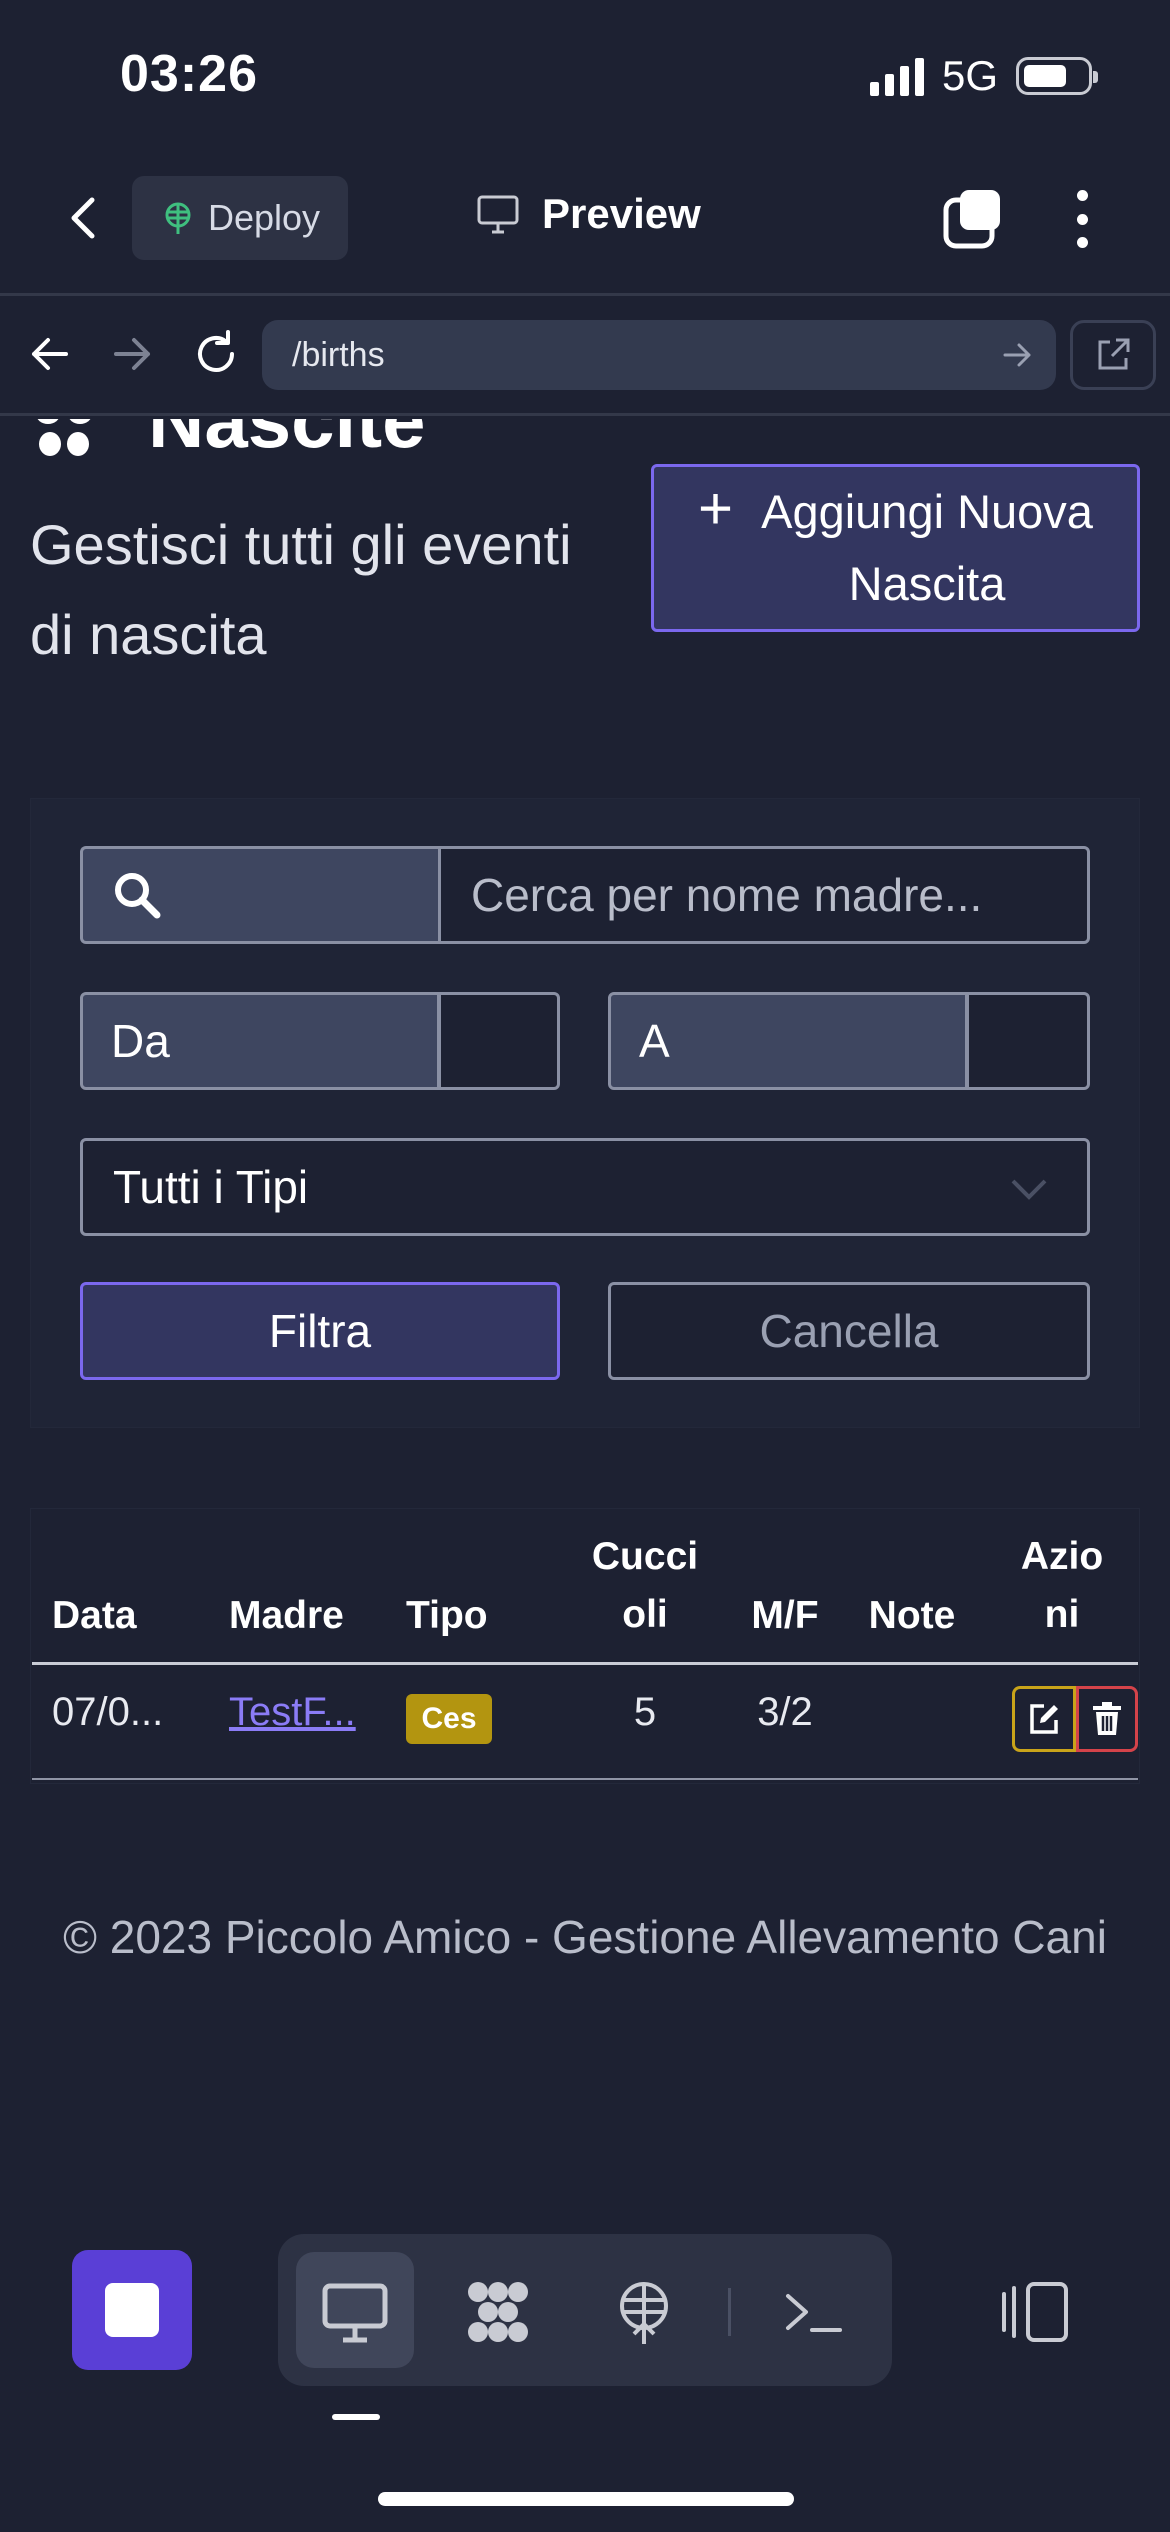 The height and width of the screenshot is (2532, 1170). Describe the element at coordinates (585, 1779) in the screenshot. I see `table-row-divider` at that location.